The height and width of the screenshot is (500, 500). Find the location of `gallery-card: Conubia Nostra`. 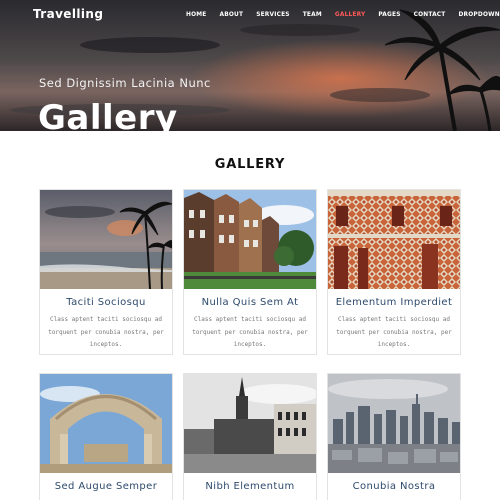

gallery-card: Conubia Nostra is located at coordinates (394, 436).